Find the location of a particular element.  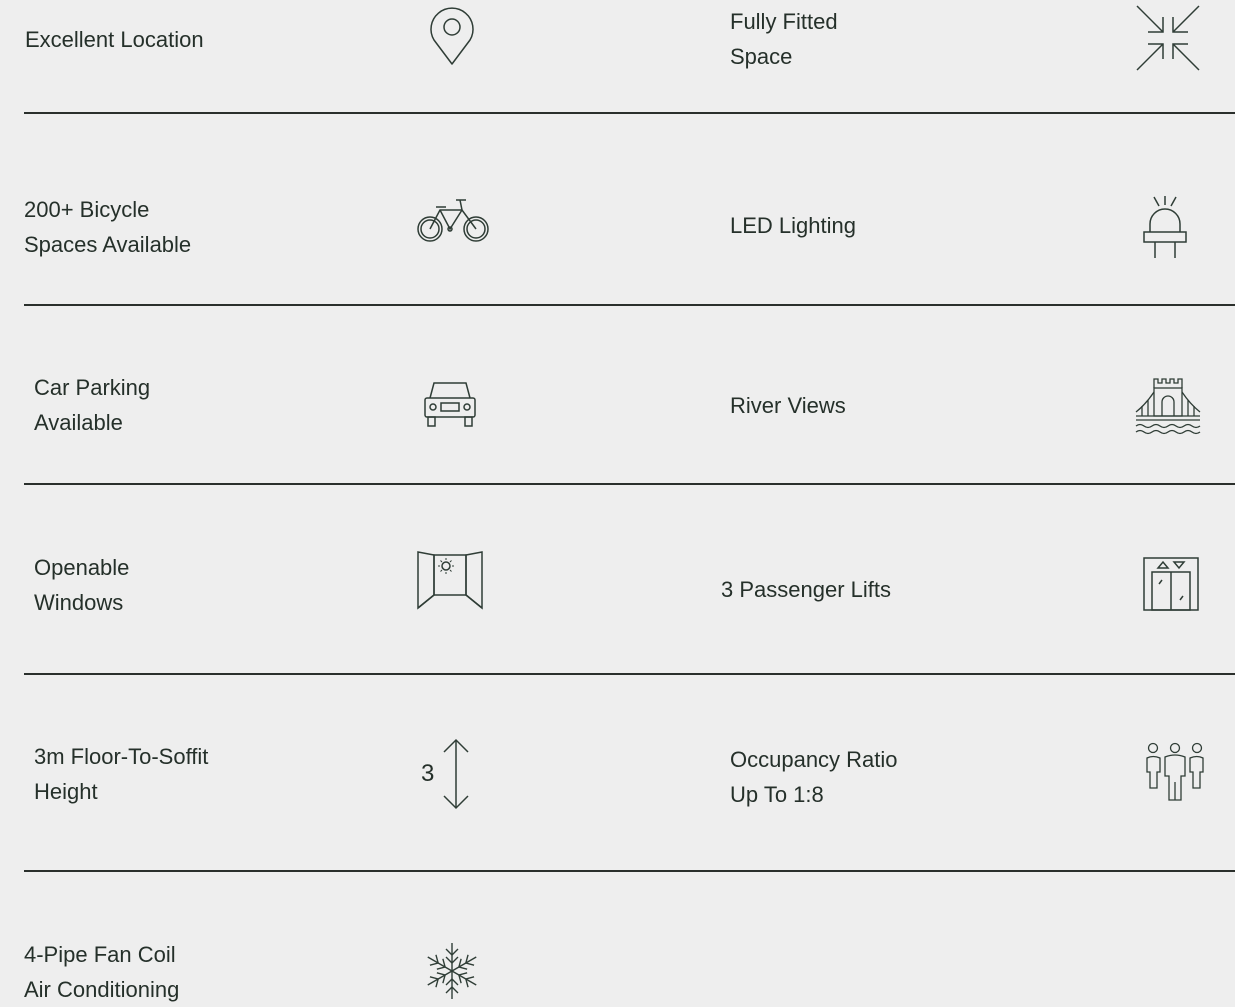

led-bulb-icon is located at coordinates (1165, 228).